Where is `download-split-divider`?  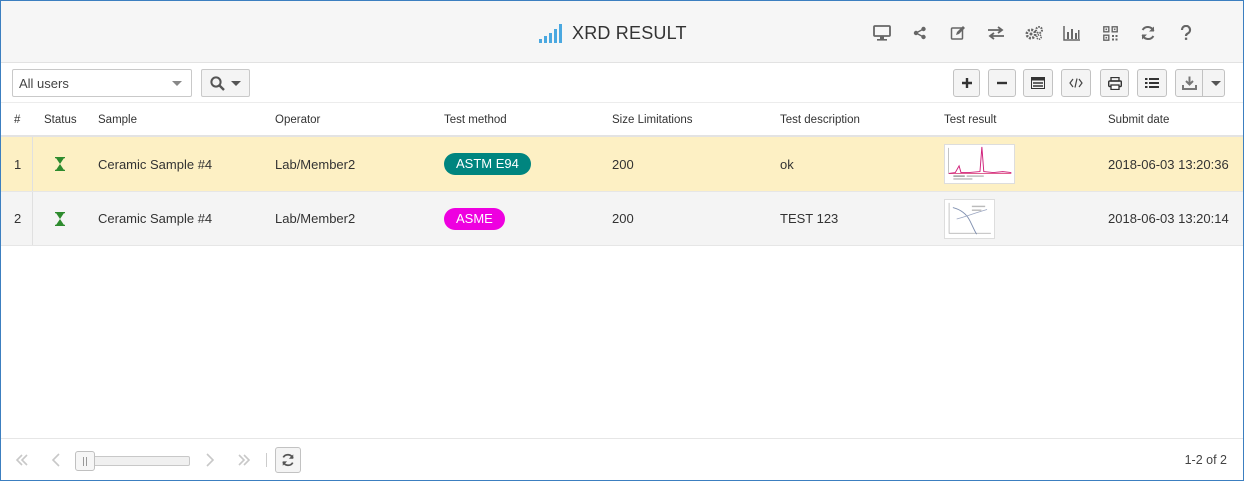 download-split-divider is located at coordinates (1202, 83).